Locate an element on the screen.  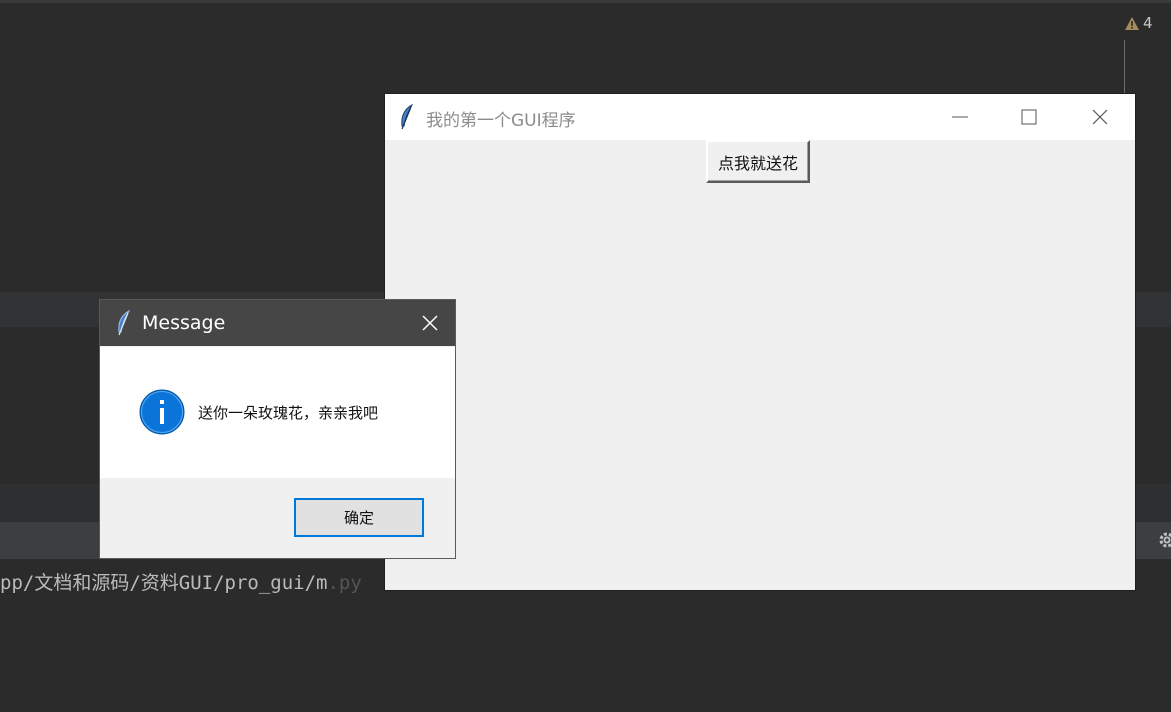
close-button is located at coordinates (1100, 117).